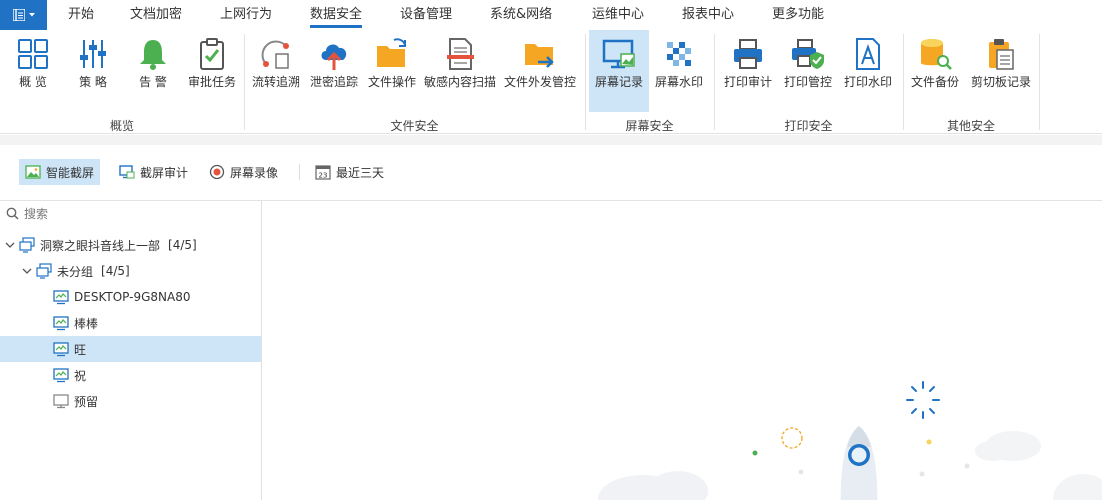  What do you see at coordinates (130, 401) in the screenshot?
I see `tree-node-computer-offline: 预留` at bounding box center [130, 401].